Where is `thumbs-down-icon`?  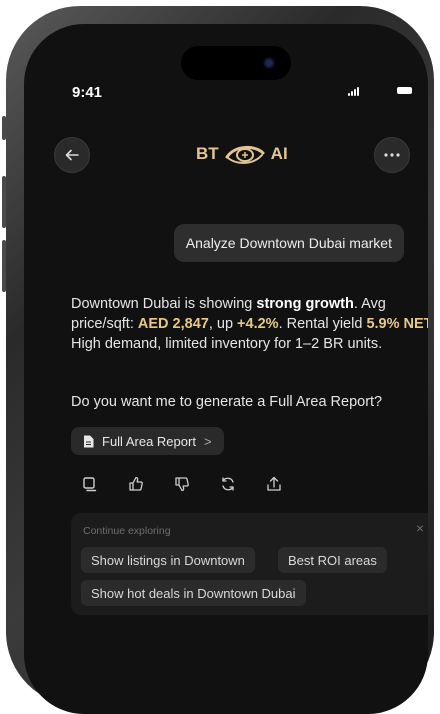 thumbs-down-icon is located at coordinates (182, 484).